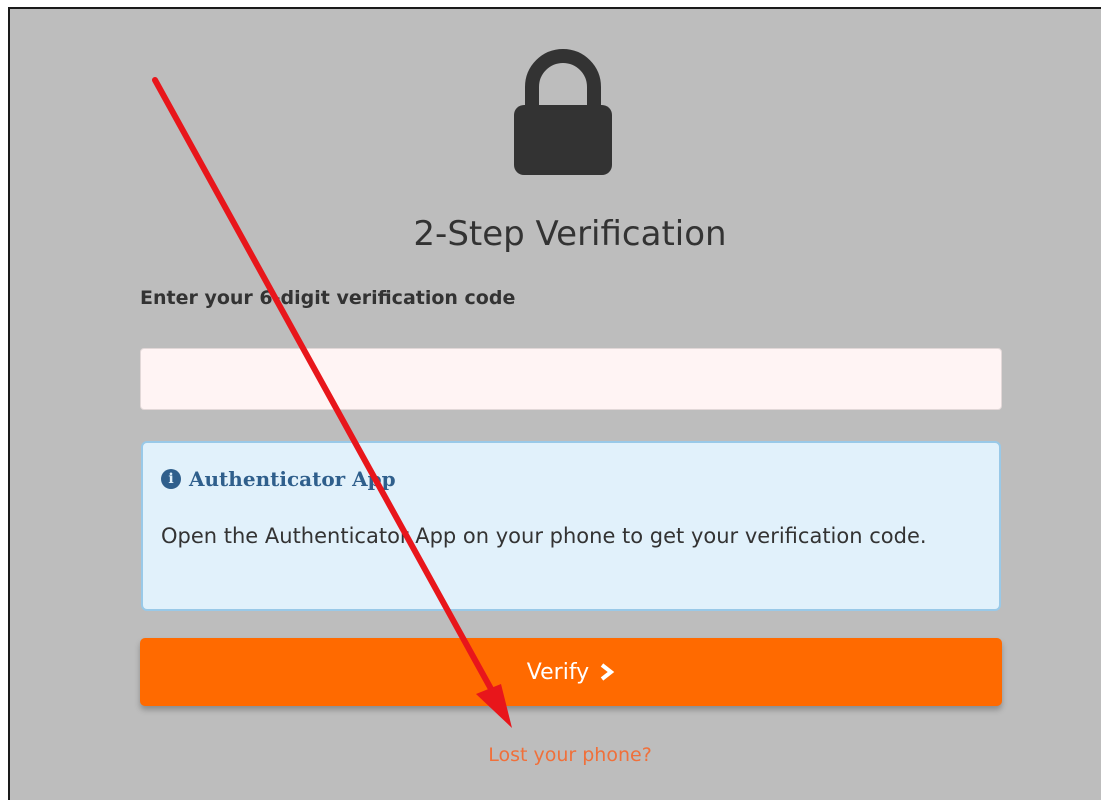  Describe the element at coordinates (171, 479) in the screenshot. I see `info-circle-icon: i` at that location.